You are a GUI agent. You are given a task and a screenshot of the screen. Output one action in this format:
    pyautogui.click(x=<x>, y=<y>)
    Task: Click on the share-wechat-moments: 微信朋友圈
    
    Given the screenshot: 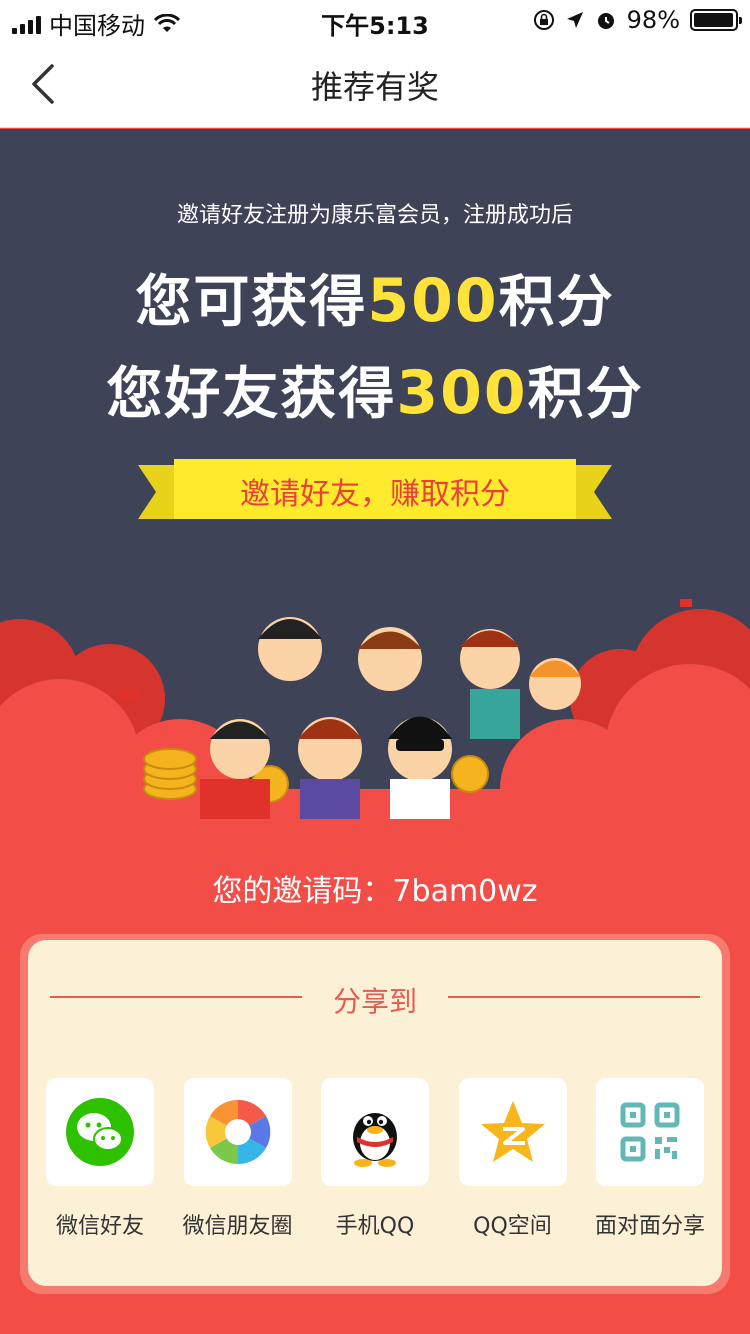 What is the action you would take?
    pyautogui.click(x=238, y=1159)
    